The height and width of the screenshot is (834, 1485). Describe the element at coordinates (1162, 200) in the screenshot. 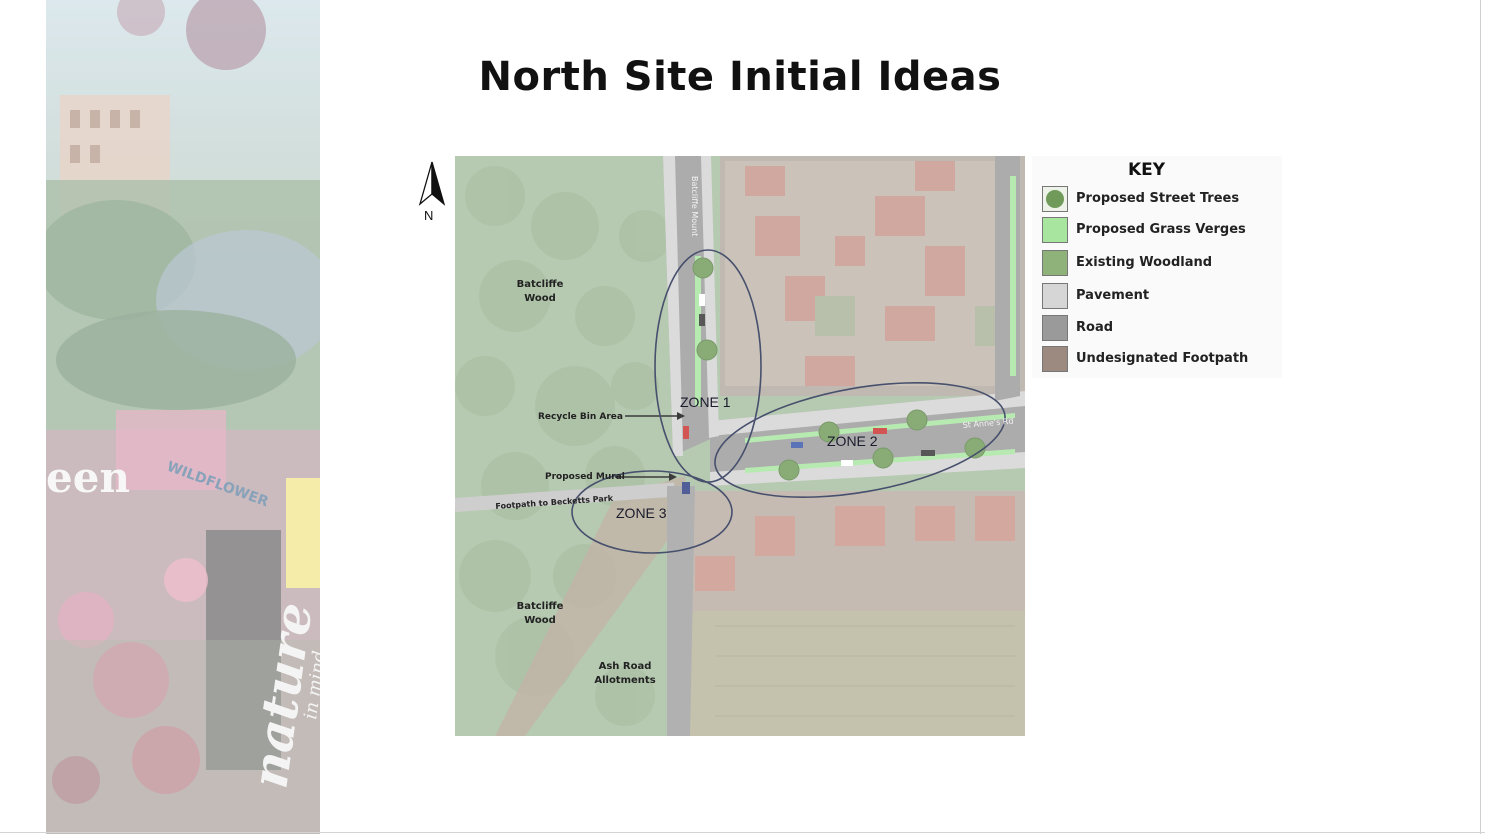

I see `key-item-street-trees: Proposed Street Trees` at that location.